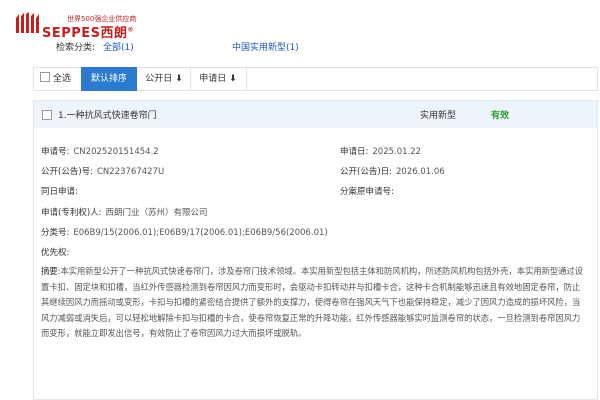  I want to click on applicant-field: 申请(专利权)人: 西朗门业（苏州）有限公司, so click(124, 213).